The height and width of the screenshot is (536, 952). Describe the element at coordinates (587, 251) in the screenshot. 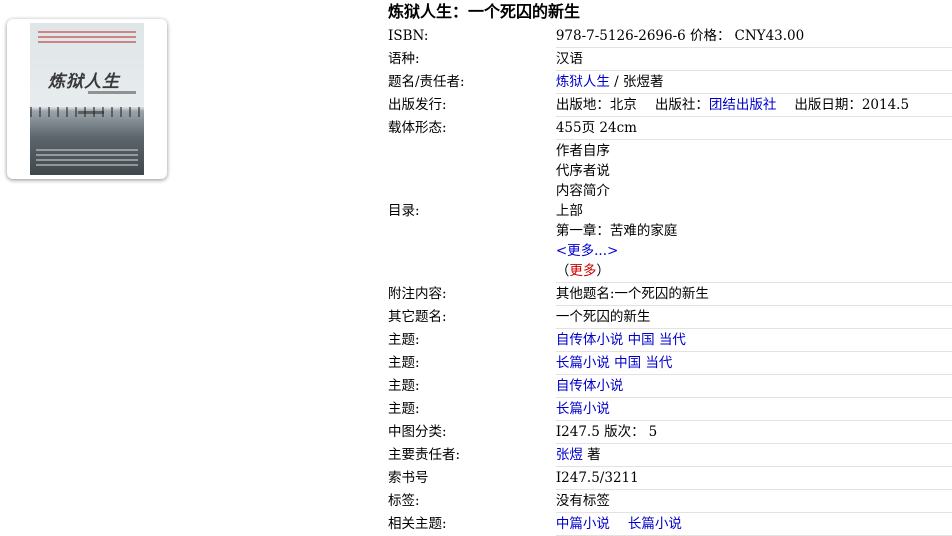

I see `toc-more-link: <更多...>` at that location.